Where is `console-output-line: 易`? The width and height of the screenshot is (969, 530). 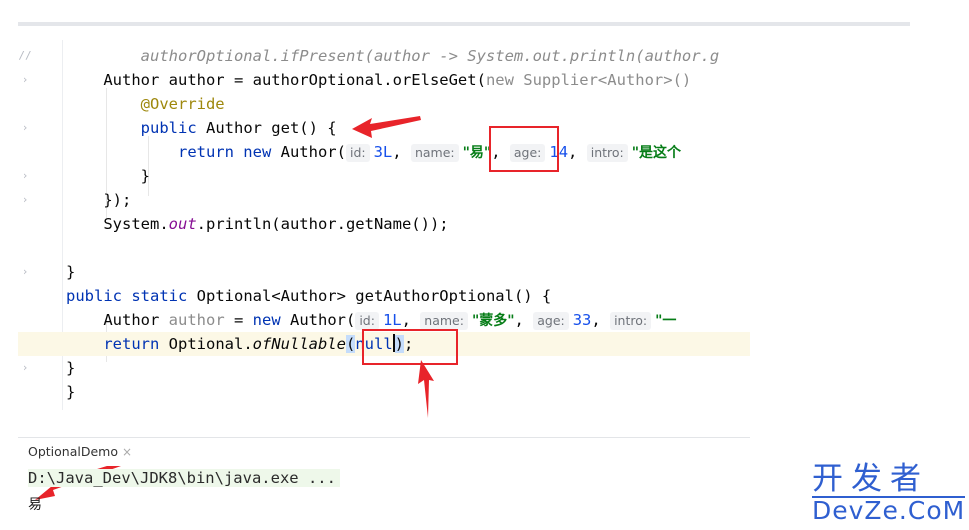
console-output-line: 易 is located at coordinates (35, 505).